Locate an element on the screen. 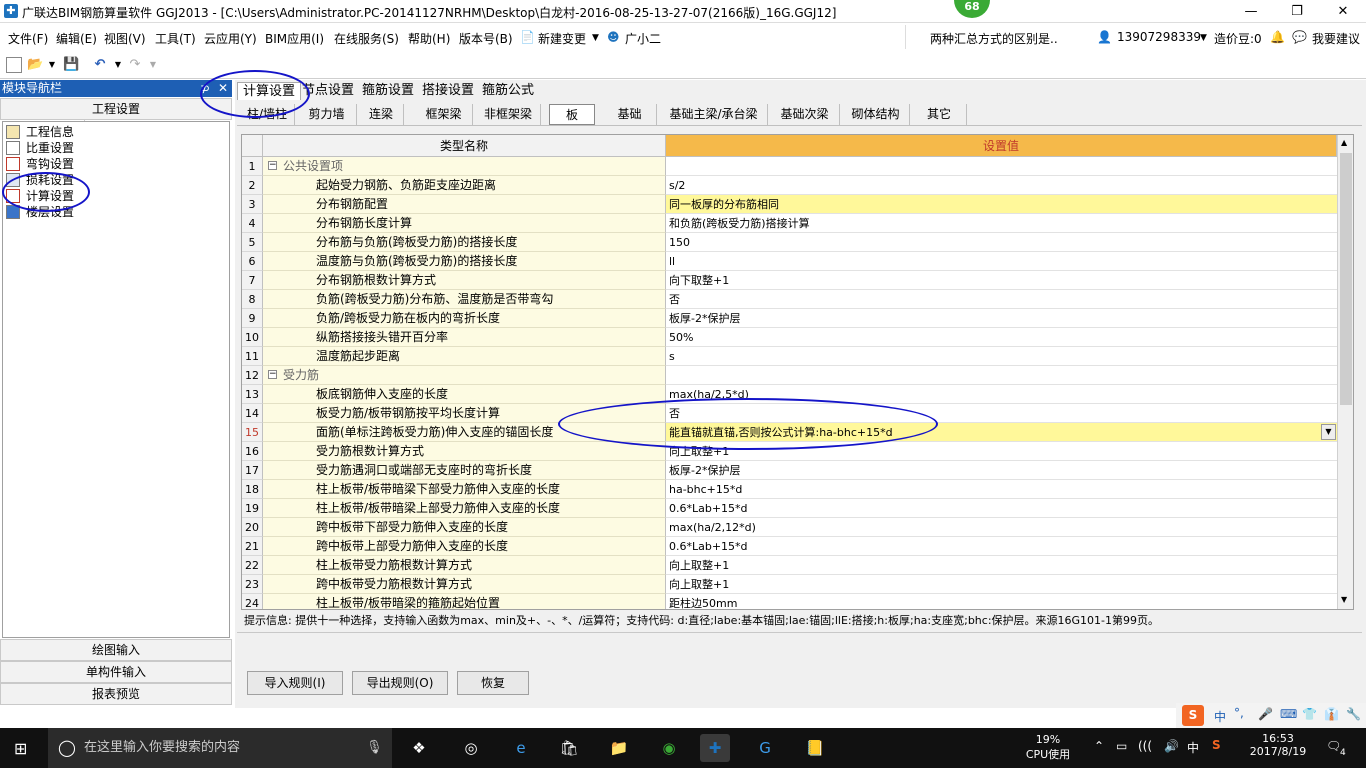 The width and height of the screenshot is (1366, 768). redo-dropdown-icon: ▼ is located at coordinates (153, 65).